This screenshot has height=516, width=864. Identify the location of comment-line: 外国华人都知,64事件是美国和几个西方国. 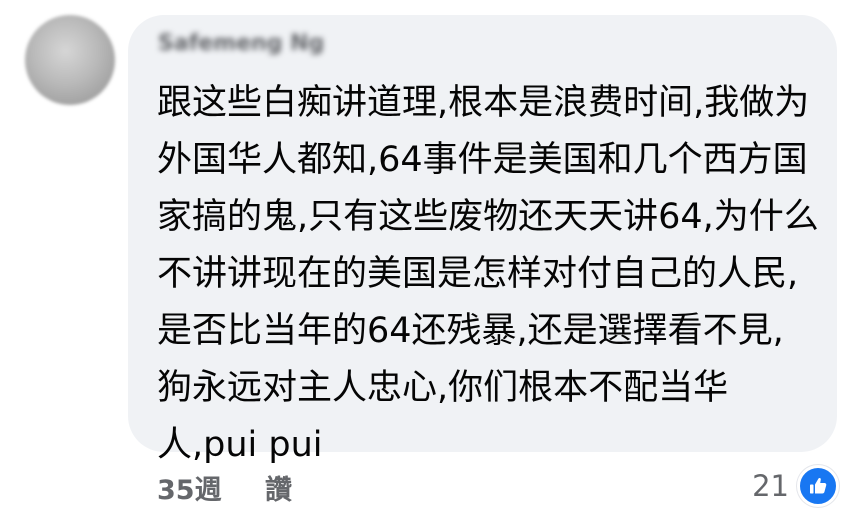
(482, 160).